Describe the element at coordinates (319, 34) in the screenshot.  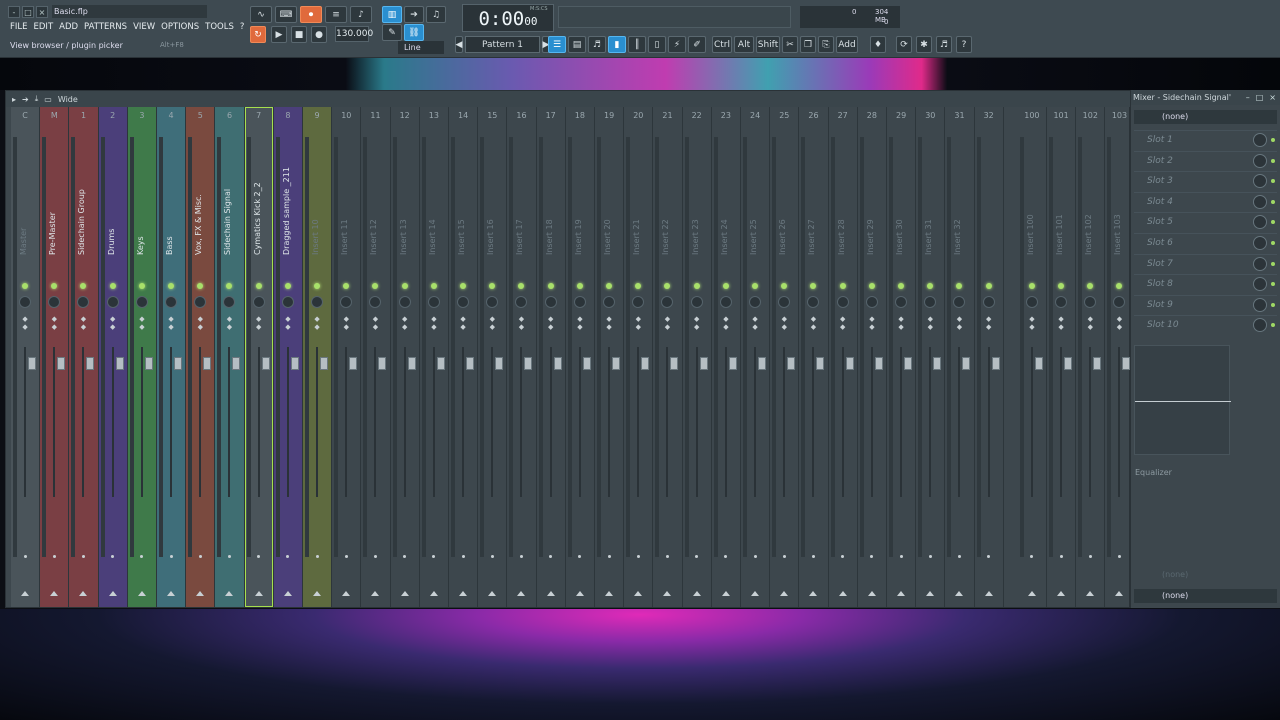
I see `record-icon: ●` at that location.